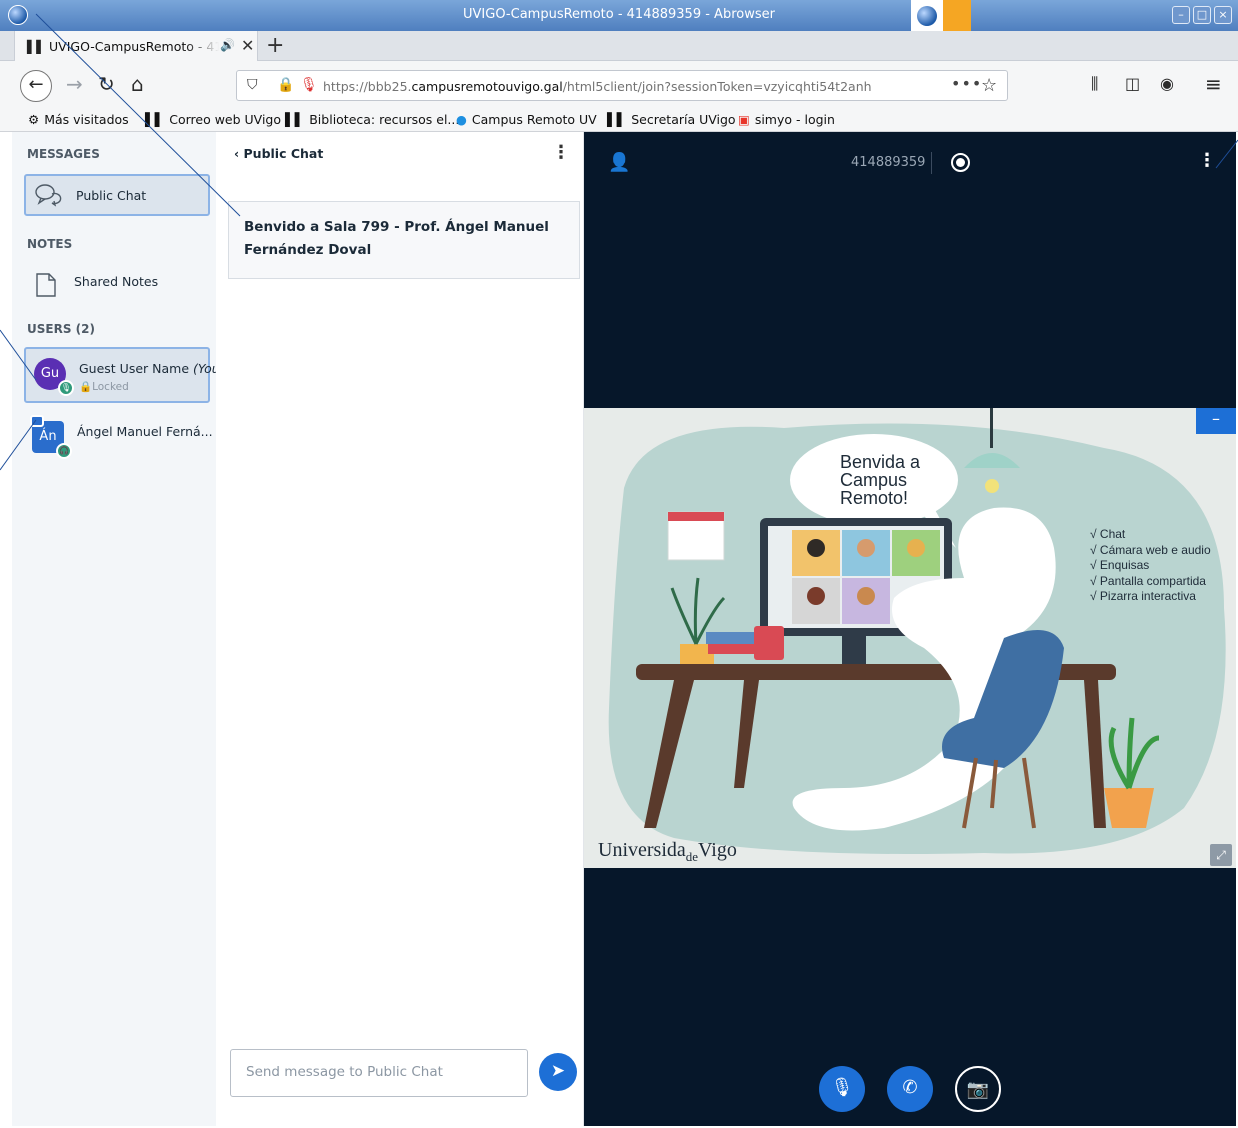 The image size is (1238, 1128). What do you see at coordinates (1221, 855) in the screenshot?
I see `fullscreen-icon: ⤢` at bounding box center [1221, 855].